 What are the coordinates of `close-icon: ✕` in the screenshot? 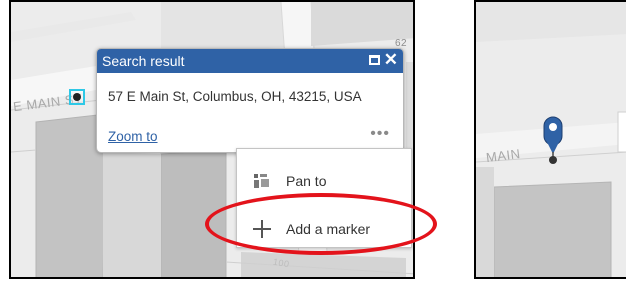 It's located at (391, 60).